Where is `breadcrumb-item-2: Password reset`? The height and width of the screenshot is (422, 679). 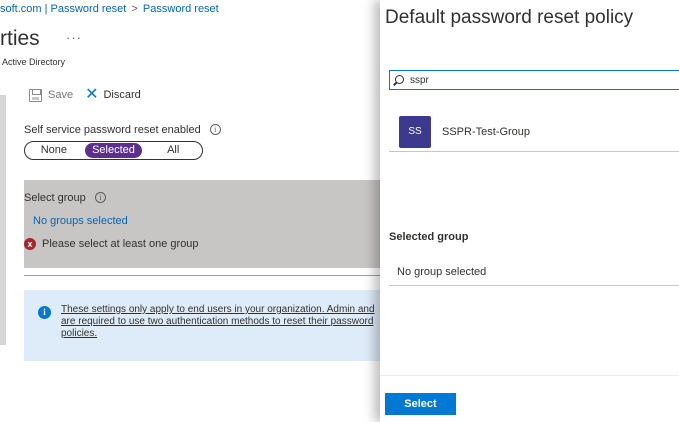
breadcrumb-item-2: Password reset is located at coordinates (181, 9).